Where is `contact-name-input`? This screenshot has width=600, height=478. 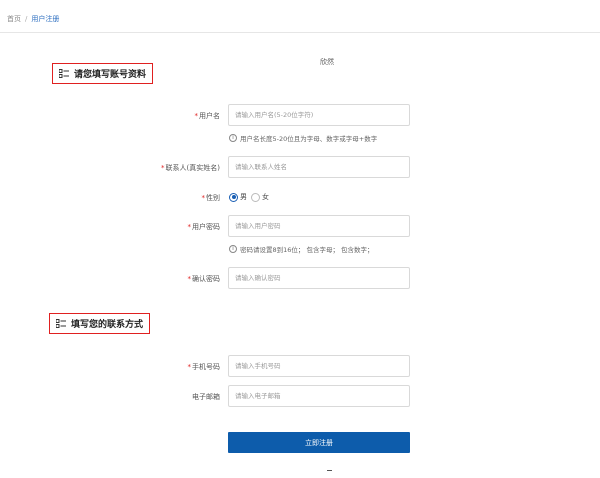 contact-name-input is located at coordinates (319, 167).